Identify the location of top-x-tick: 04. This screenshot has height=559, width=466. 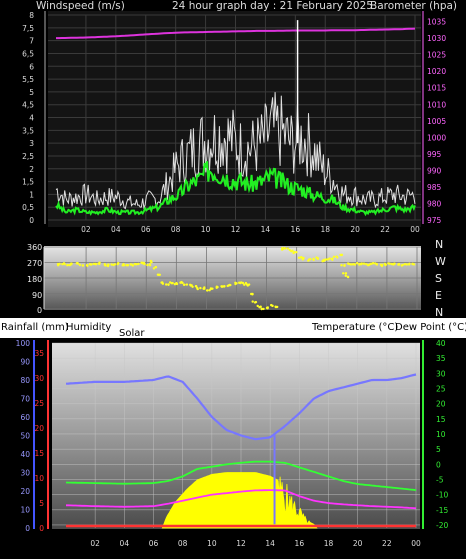
(116, 229).